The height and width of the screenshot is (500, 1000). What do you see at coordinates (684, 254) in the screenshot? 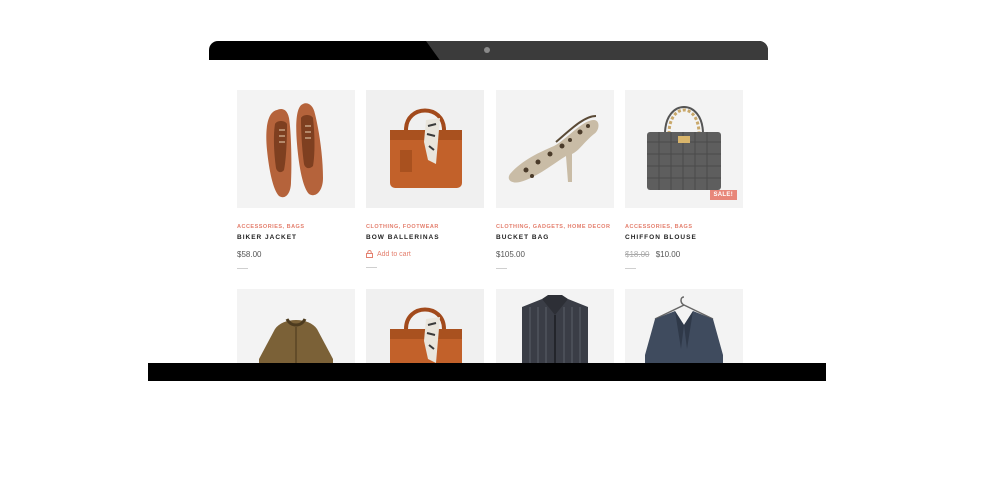
I see `product-price: $18.00 $10.00` at bounding box center [684, 254].